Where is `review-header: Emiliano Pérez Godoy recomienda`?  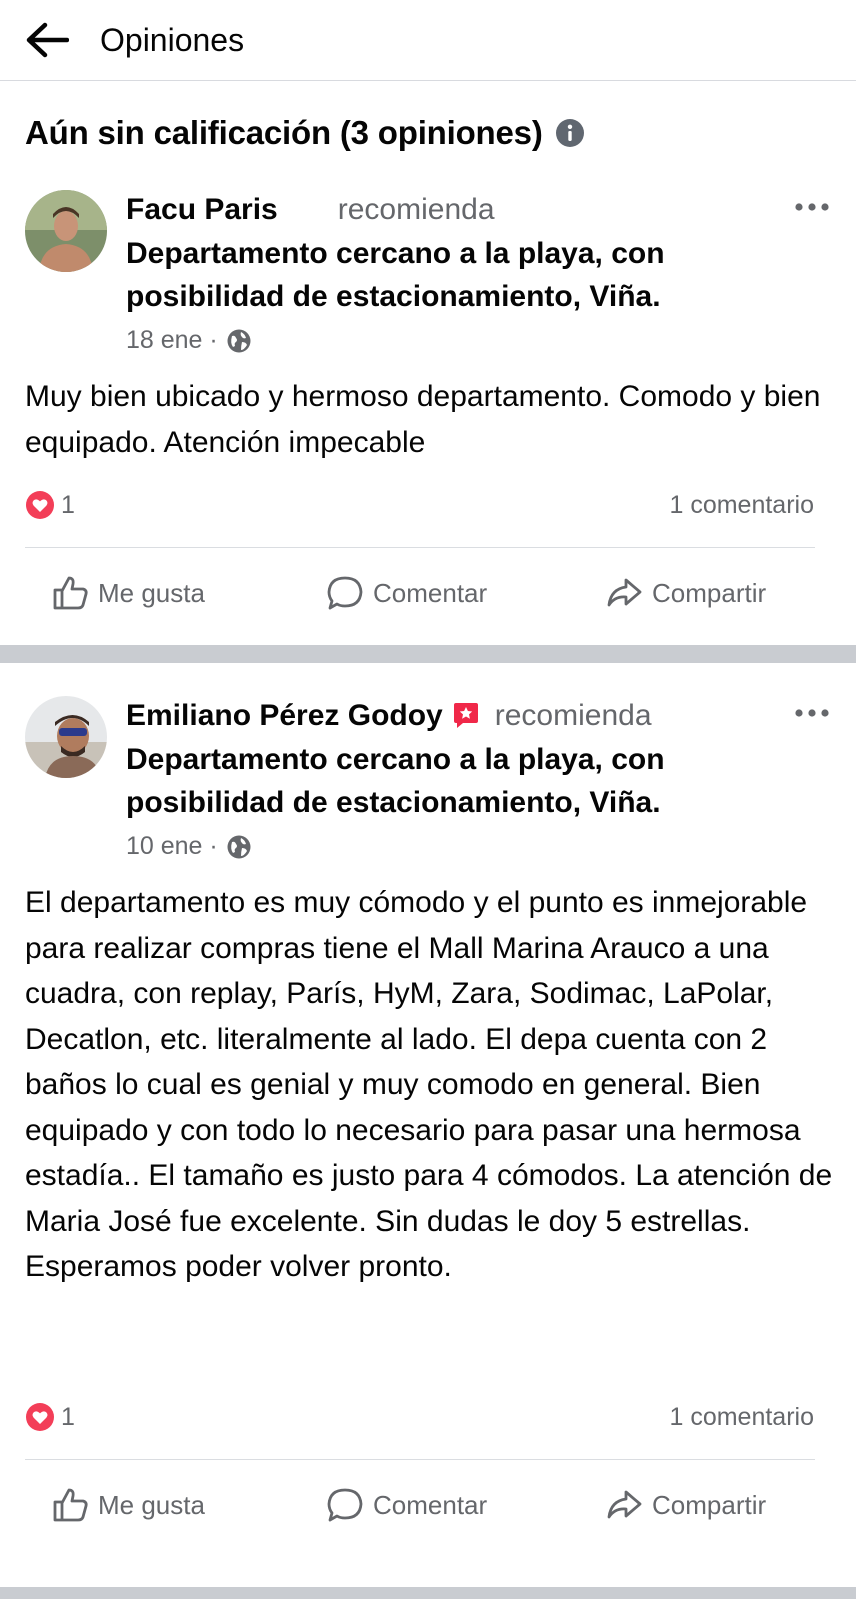 review-header: Emiliano Pérez Godoy recomienda is located at coordinates (389, 716).